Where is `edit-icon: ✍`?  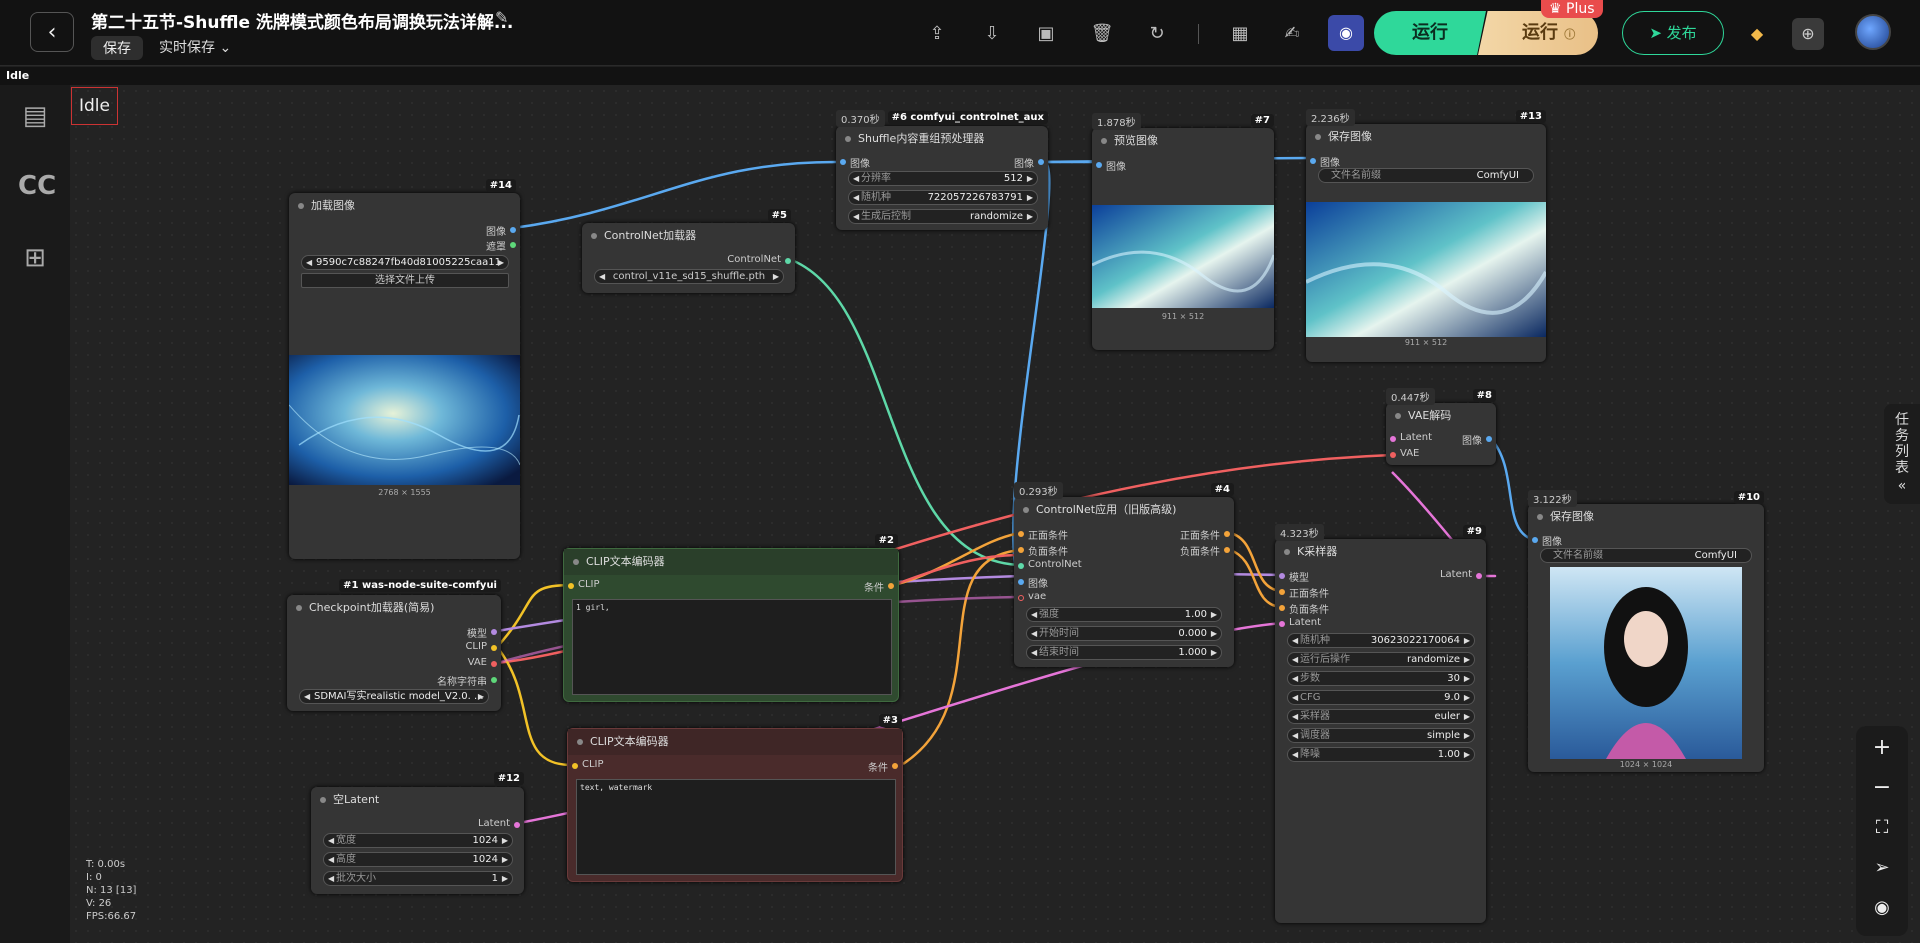
edit-icon: ✍ is located at coordinates (1292, 34).